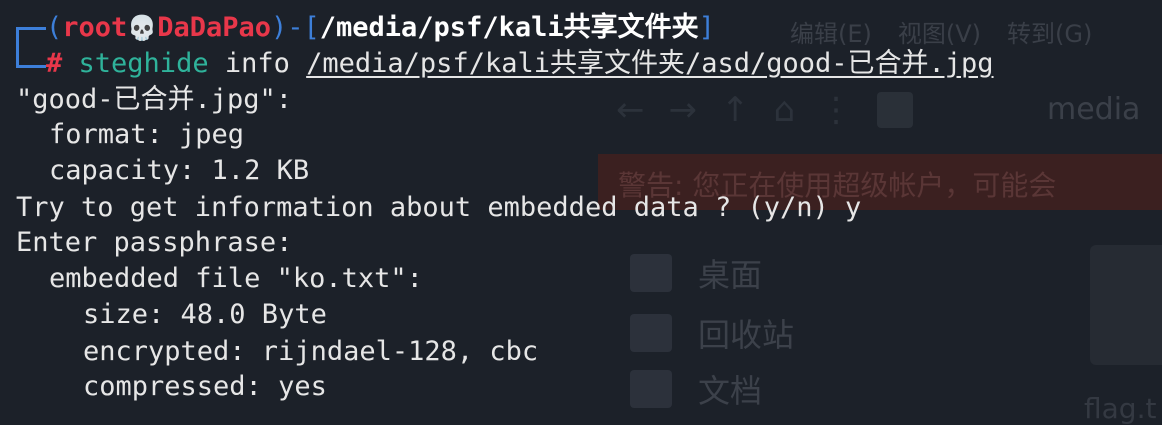 This screenshot has height=425, width=1162. What do you see at coordinates (147, 134) in the screenshot?
I see `output-line: format: jpeg` at bounding box center [147, 134].